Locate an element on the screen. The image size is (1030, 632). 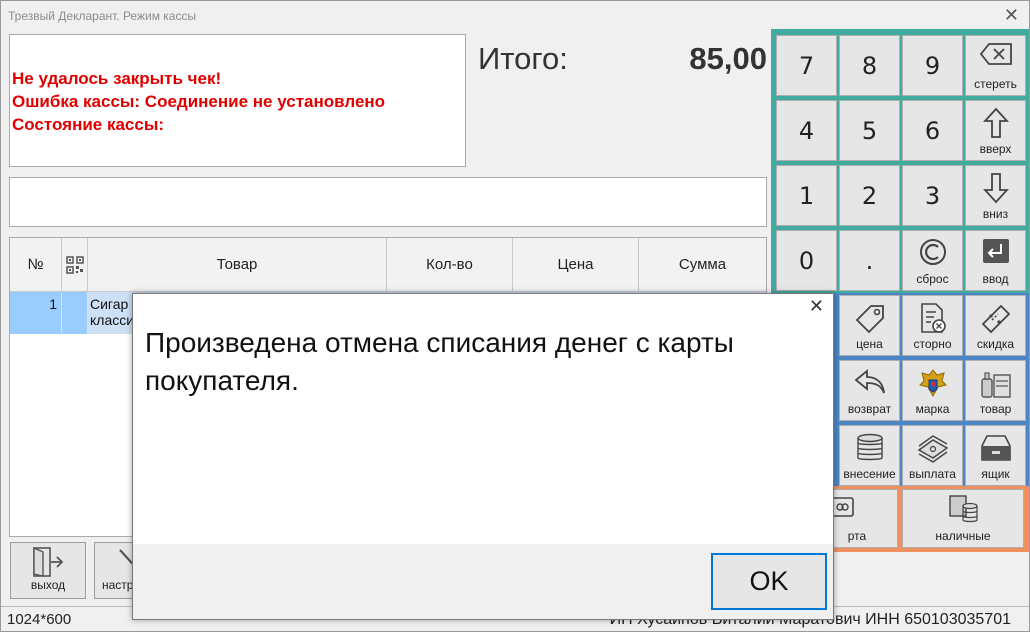
cash-in-button: внесение is located at coordinates (869, 455).